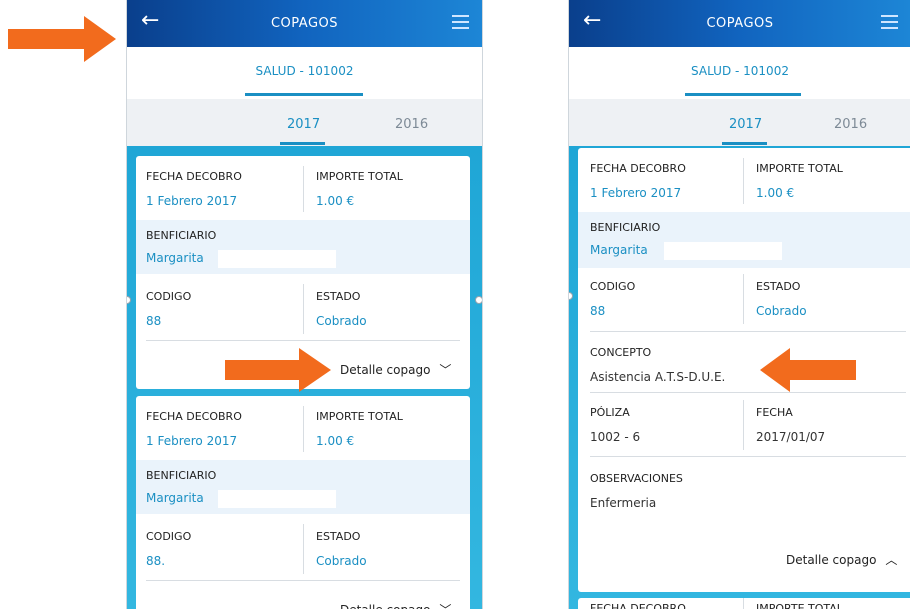 The image size is (910, 609). I want to click on fecha-label: FECHA, so click(774, 412).